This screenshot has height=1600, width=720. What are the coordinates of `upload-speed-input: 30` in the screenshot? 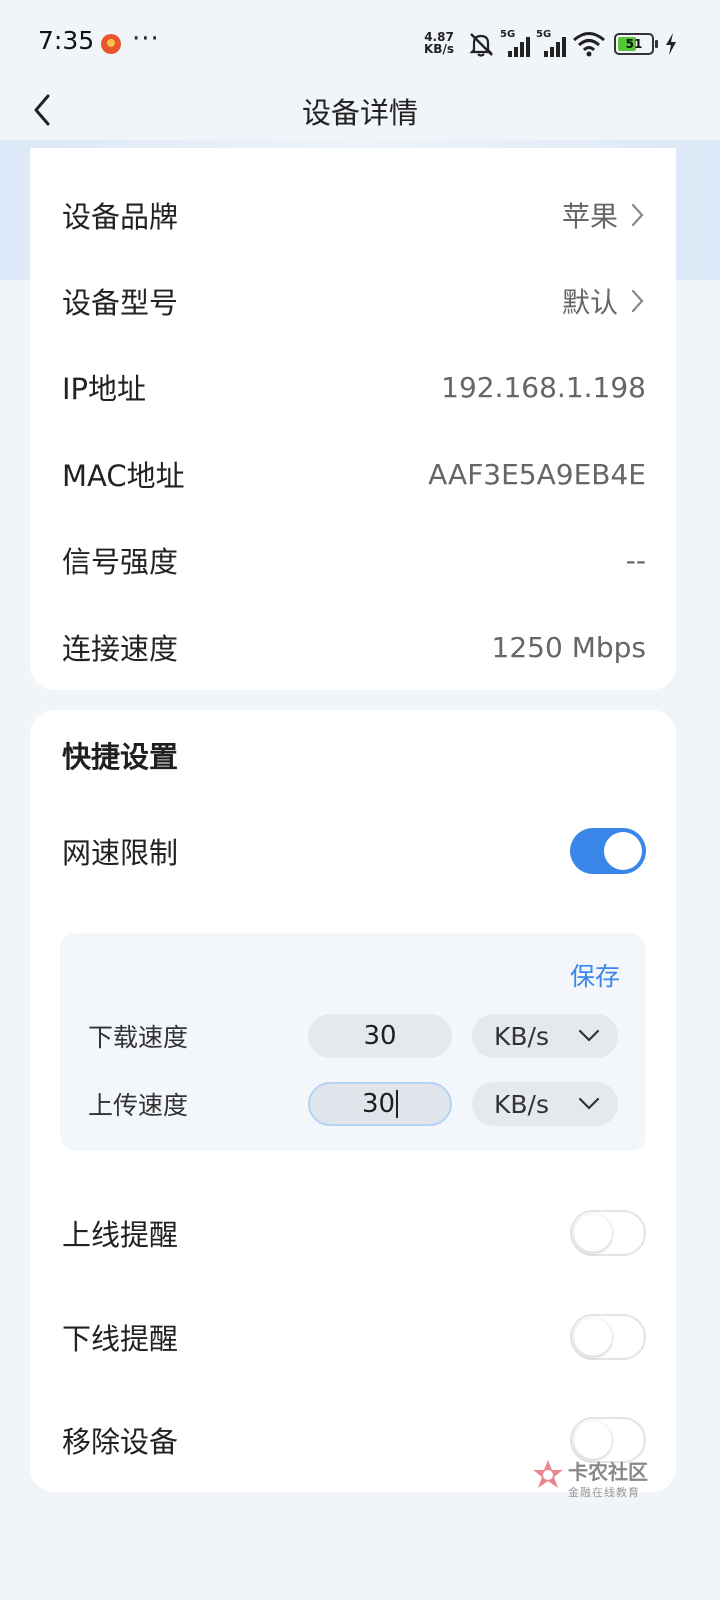 It's located at (380, 1104).